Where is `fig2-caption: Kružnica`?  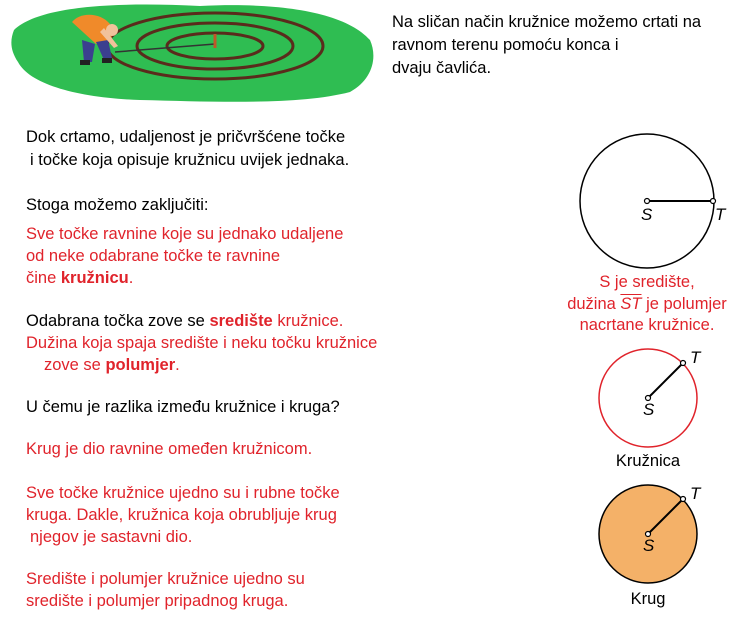
fig2-caption: Kružnica is located at coordinates (648, 461).